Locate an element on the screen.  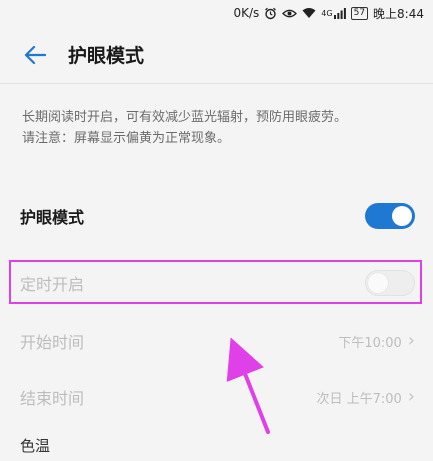
page-title: 护眼模式 is located at coordinates (106, 56).